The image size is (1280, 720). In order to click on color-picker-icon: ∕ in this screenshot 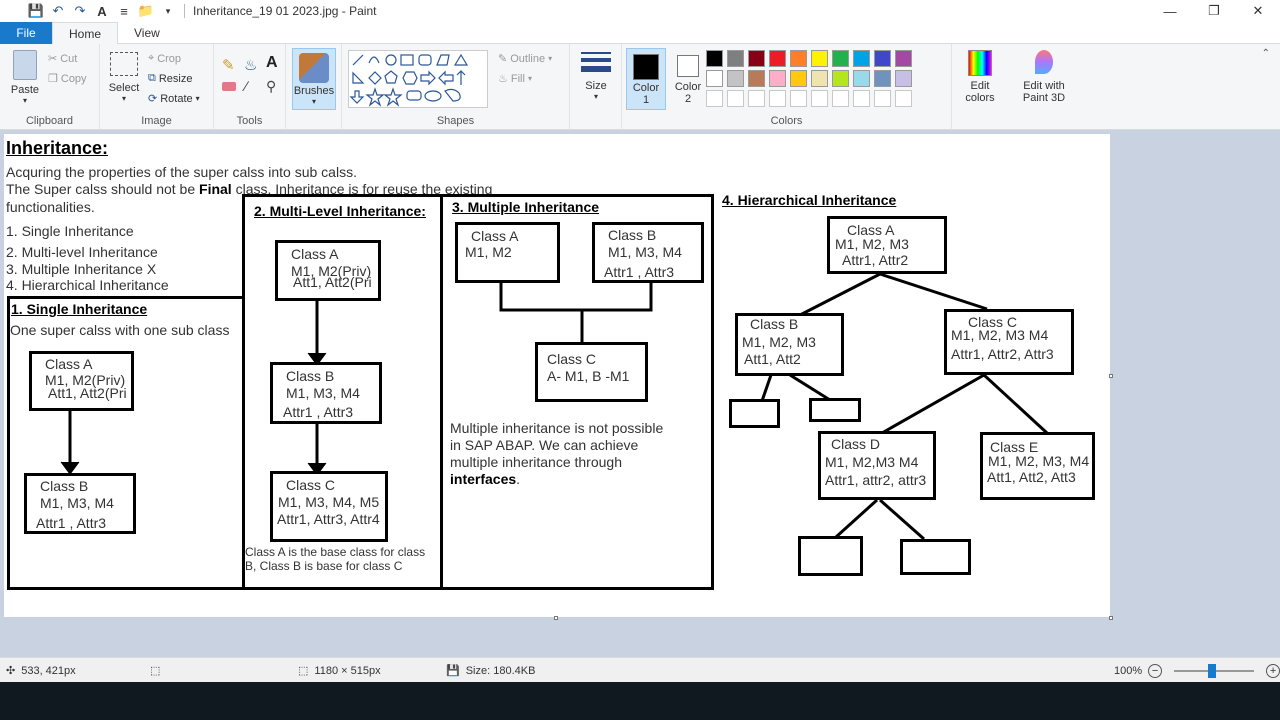, I will do `click(246, 86)`.